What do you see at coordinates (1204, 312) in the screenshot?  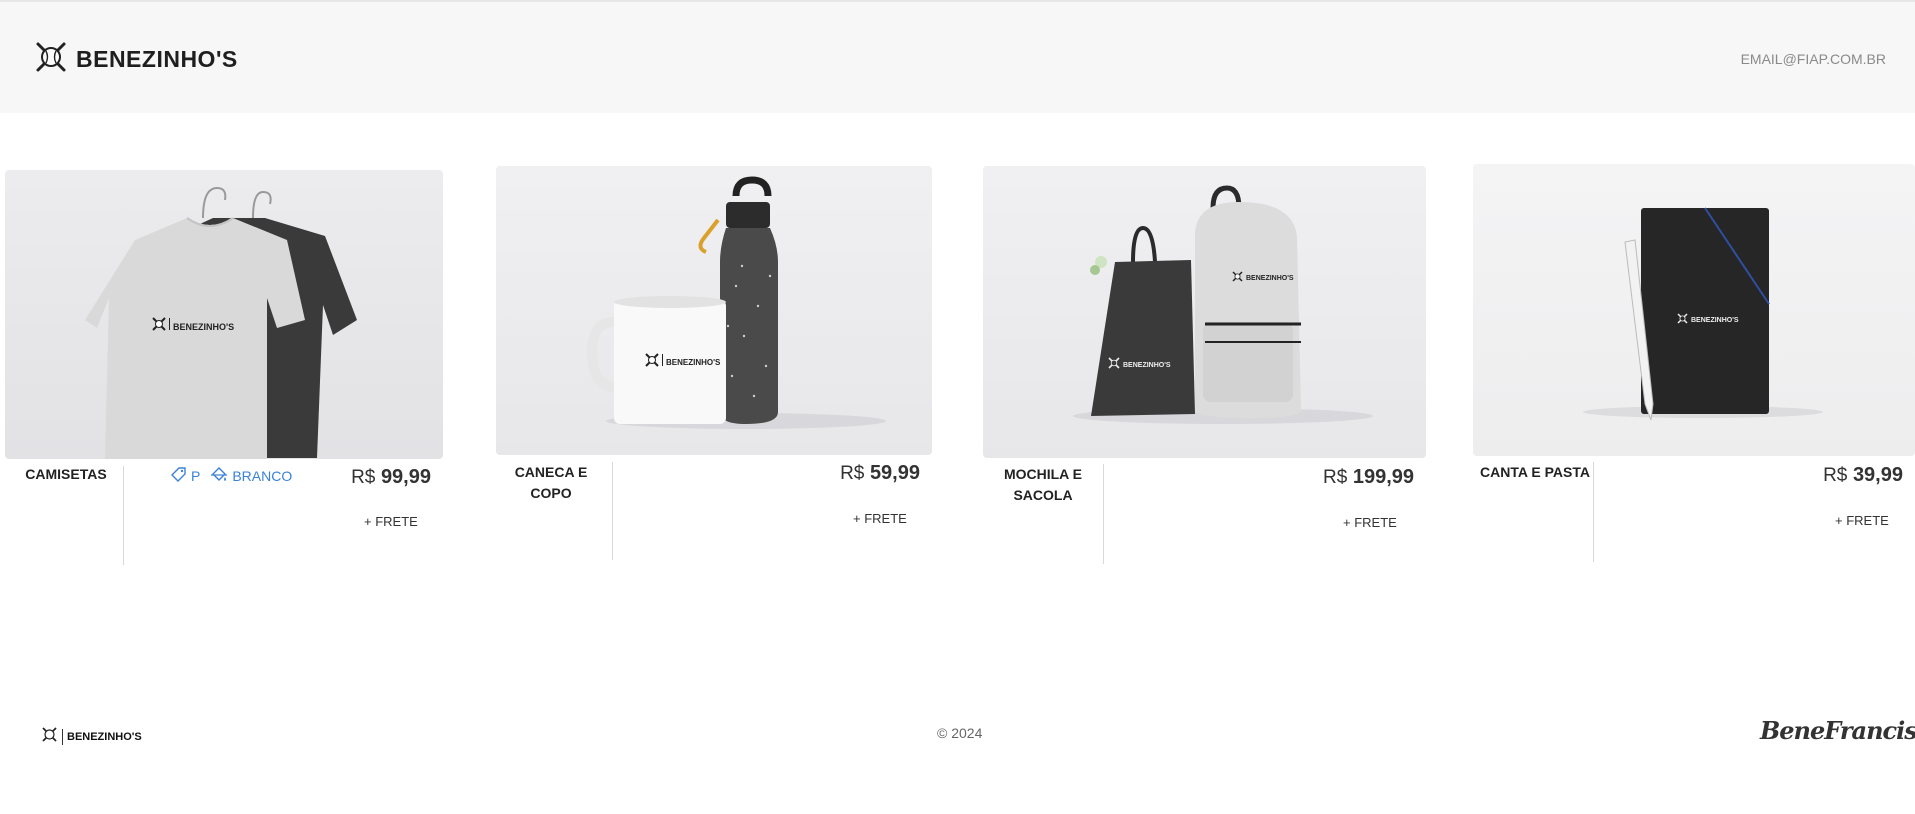 I see `product-image-mochila-e-sacola: BENEZINHO'S BENEZINHO'S` at bounding box center [1204, 312].